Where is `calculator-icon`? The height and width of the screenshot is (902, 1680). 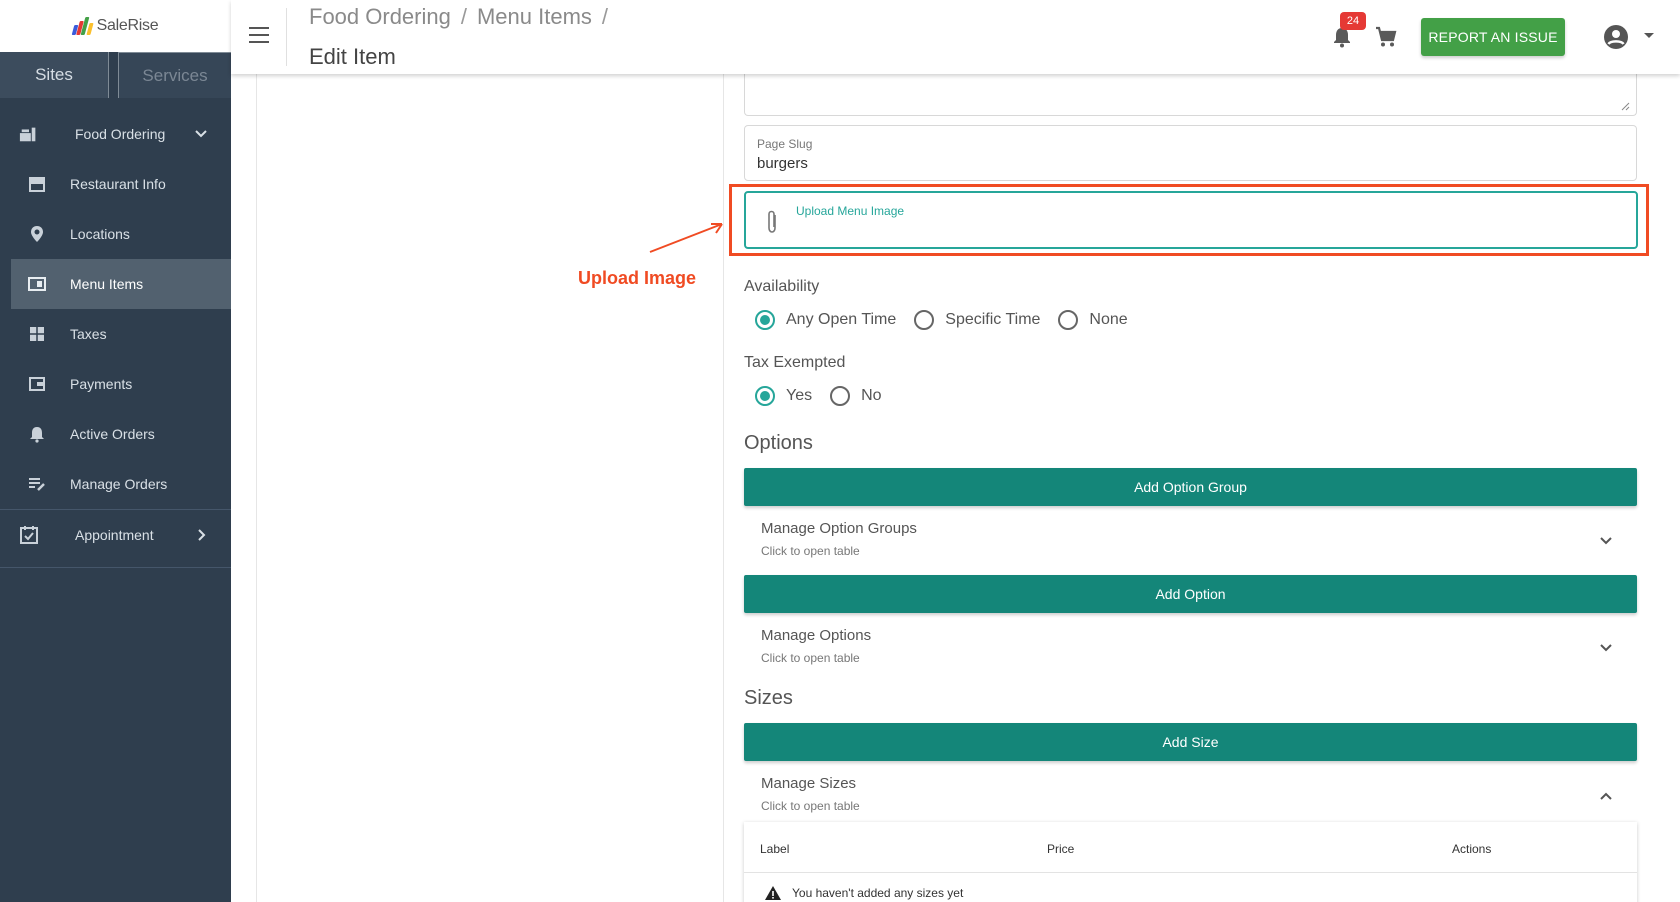
calculator-icon is located at coordinates (37, 334).